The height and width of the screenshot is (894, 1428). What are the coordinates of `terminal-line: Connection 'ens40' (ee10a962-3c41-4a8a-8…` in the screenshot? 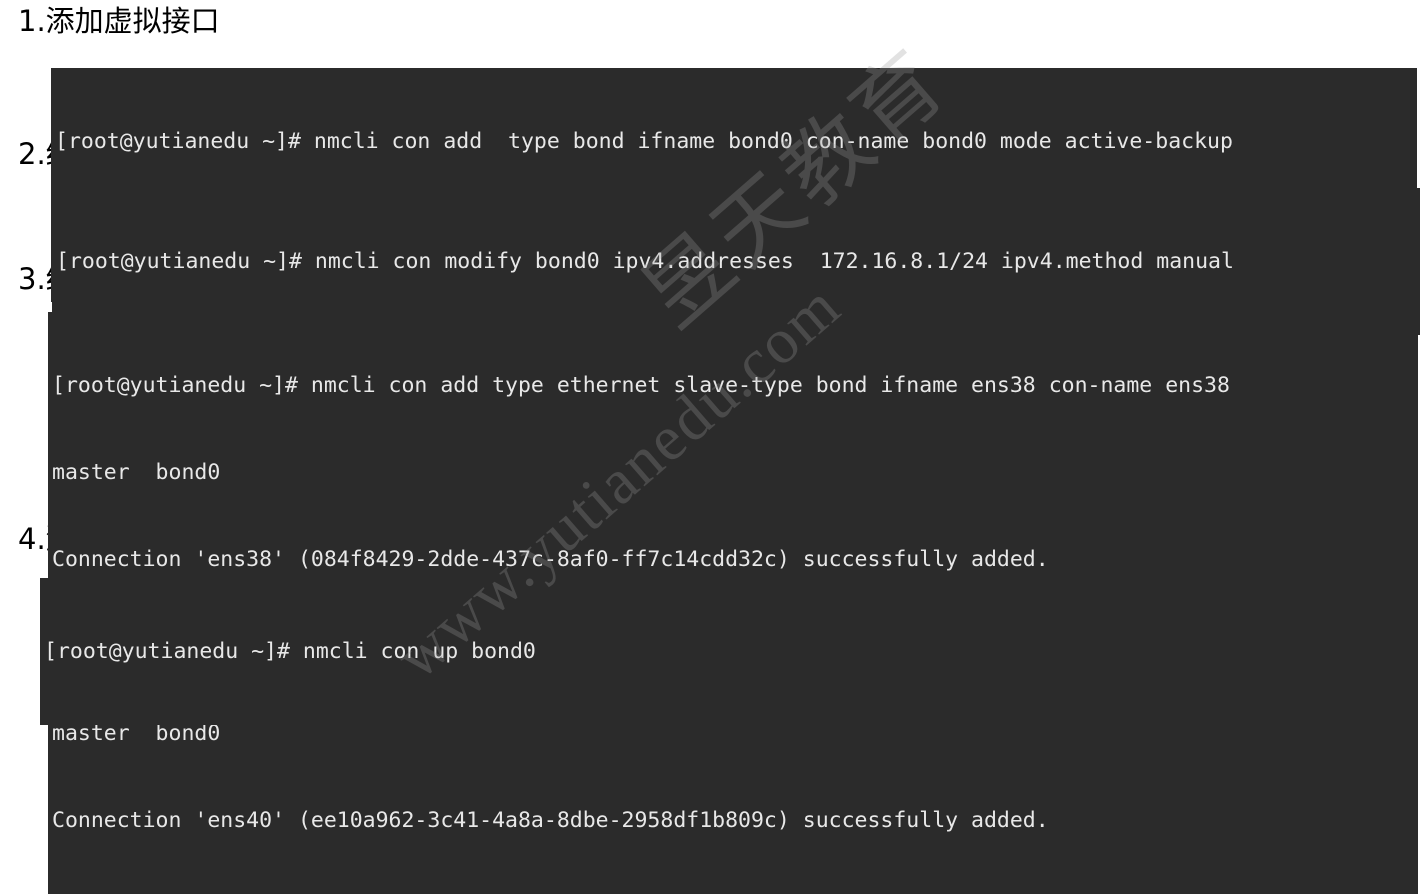 It's located at (550, 820).